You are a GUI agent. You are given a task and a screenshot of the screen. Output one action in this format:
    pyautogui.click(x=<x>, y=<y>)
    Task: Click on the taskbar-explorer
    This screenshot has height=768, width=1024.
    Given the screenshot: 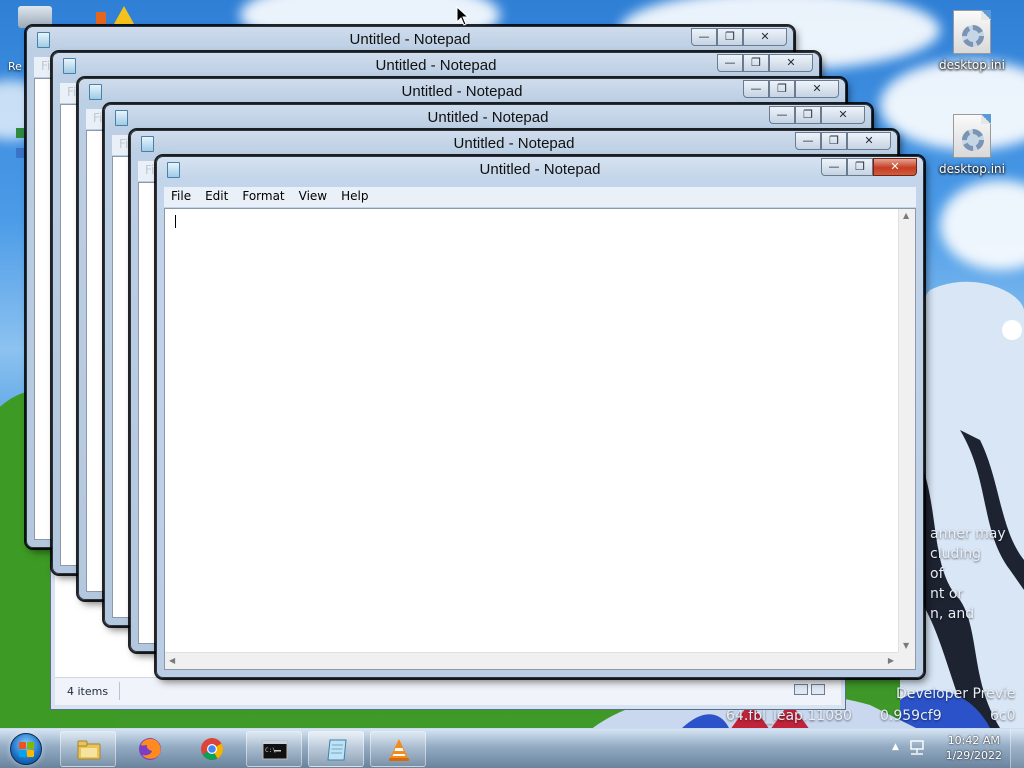 What is the action you would take?
    pyautogui.click(x=88, y=749)
    